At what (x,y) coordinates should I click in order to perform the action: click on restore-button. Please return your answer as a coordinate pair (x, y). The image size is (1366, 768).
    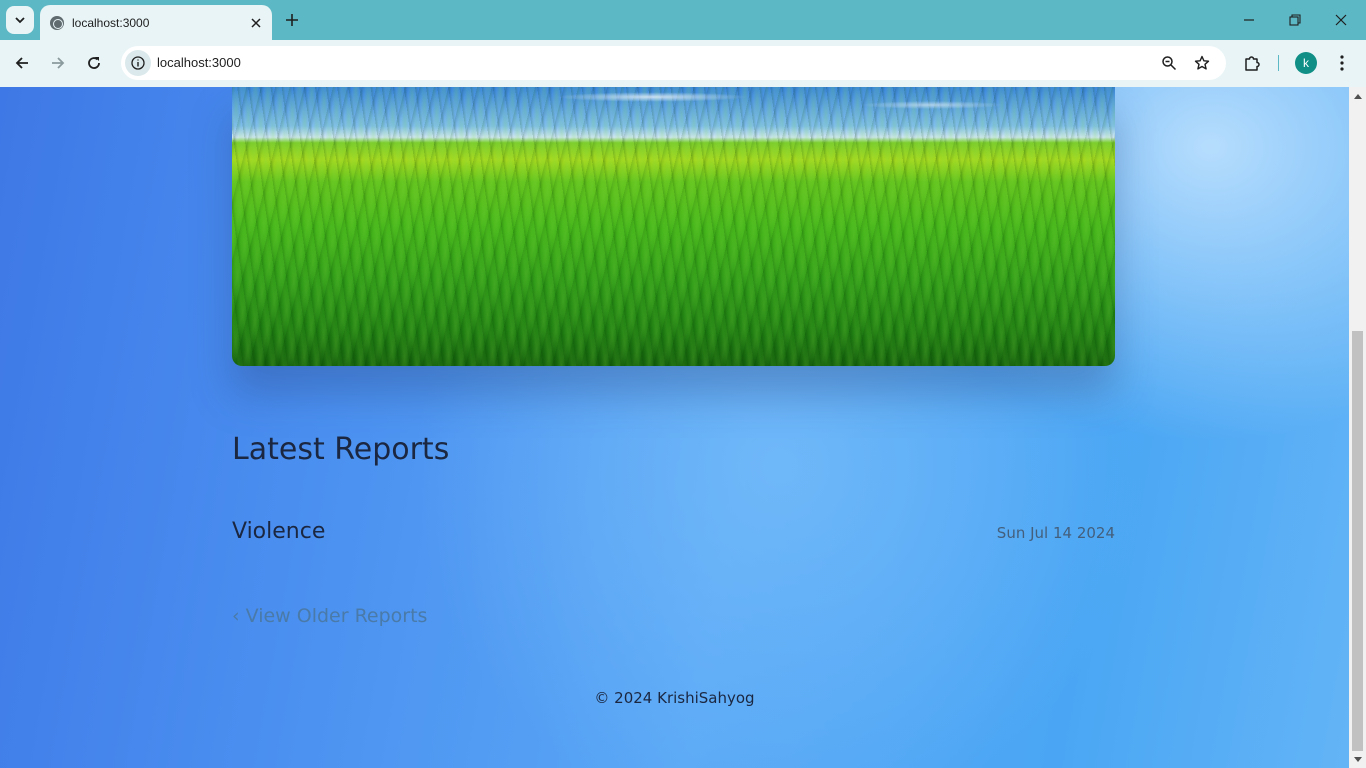
    Looking at the image, I should click on (1295, 20).